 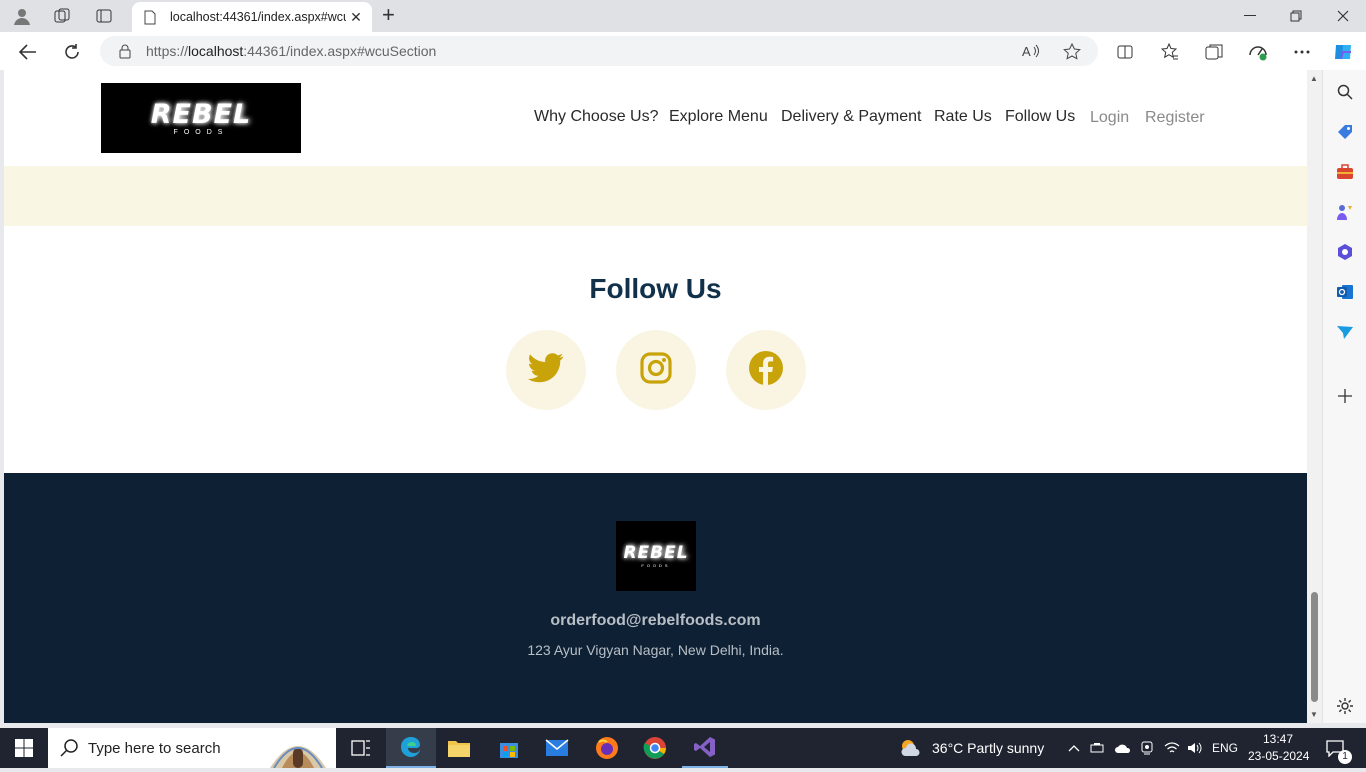 What do you see at coordinates (1172, 748) in the screenshot?
I see `wifi-icon` at bounding box center [1172, 748].